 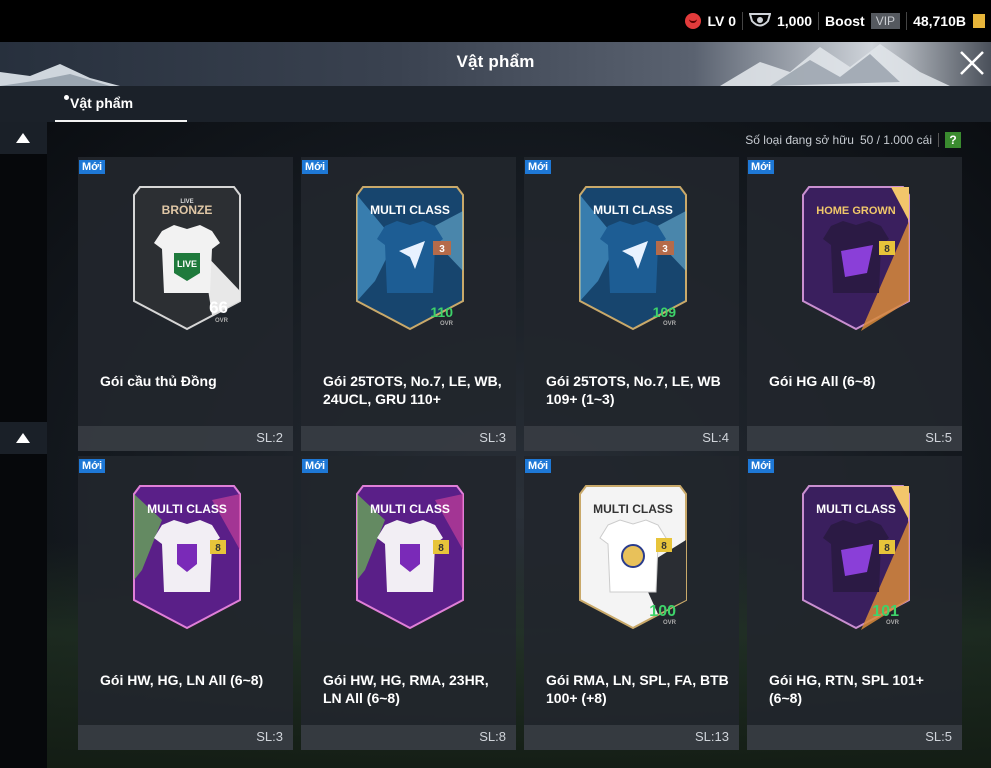 What do you see at coordinates (495, 21) in the screenshot?
I see `top-bar: LV 0 1,000 Boost VIP 48,710B` at bounding box center [495, 21].